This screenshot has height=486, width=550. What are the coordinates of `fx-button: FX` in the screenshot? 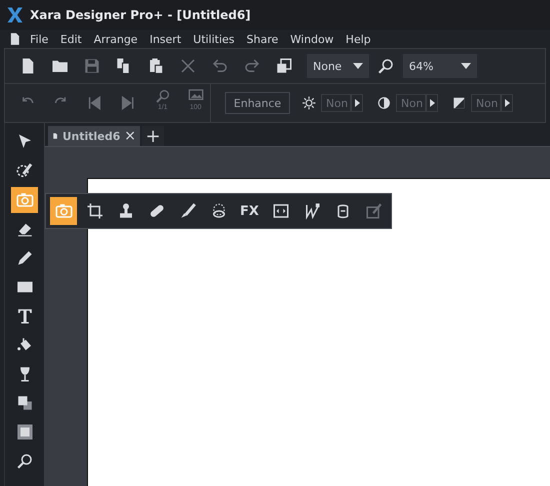 It's located at (249, 211).